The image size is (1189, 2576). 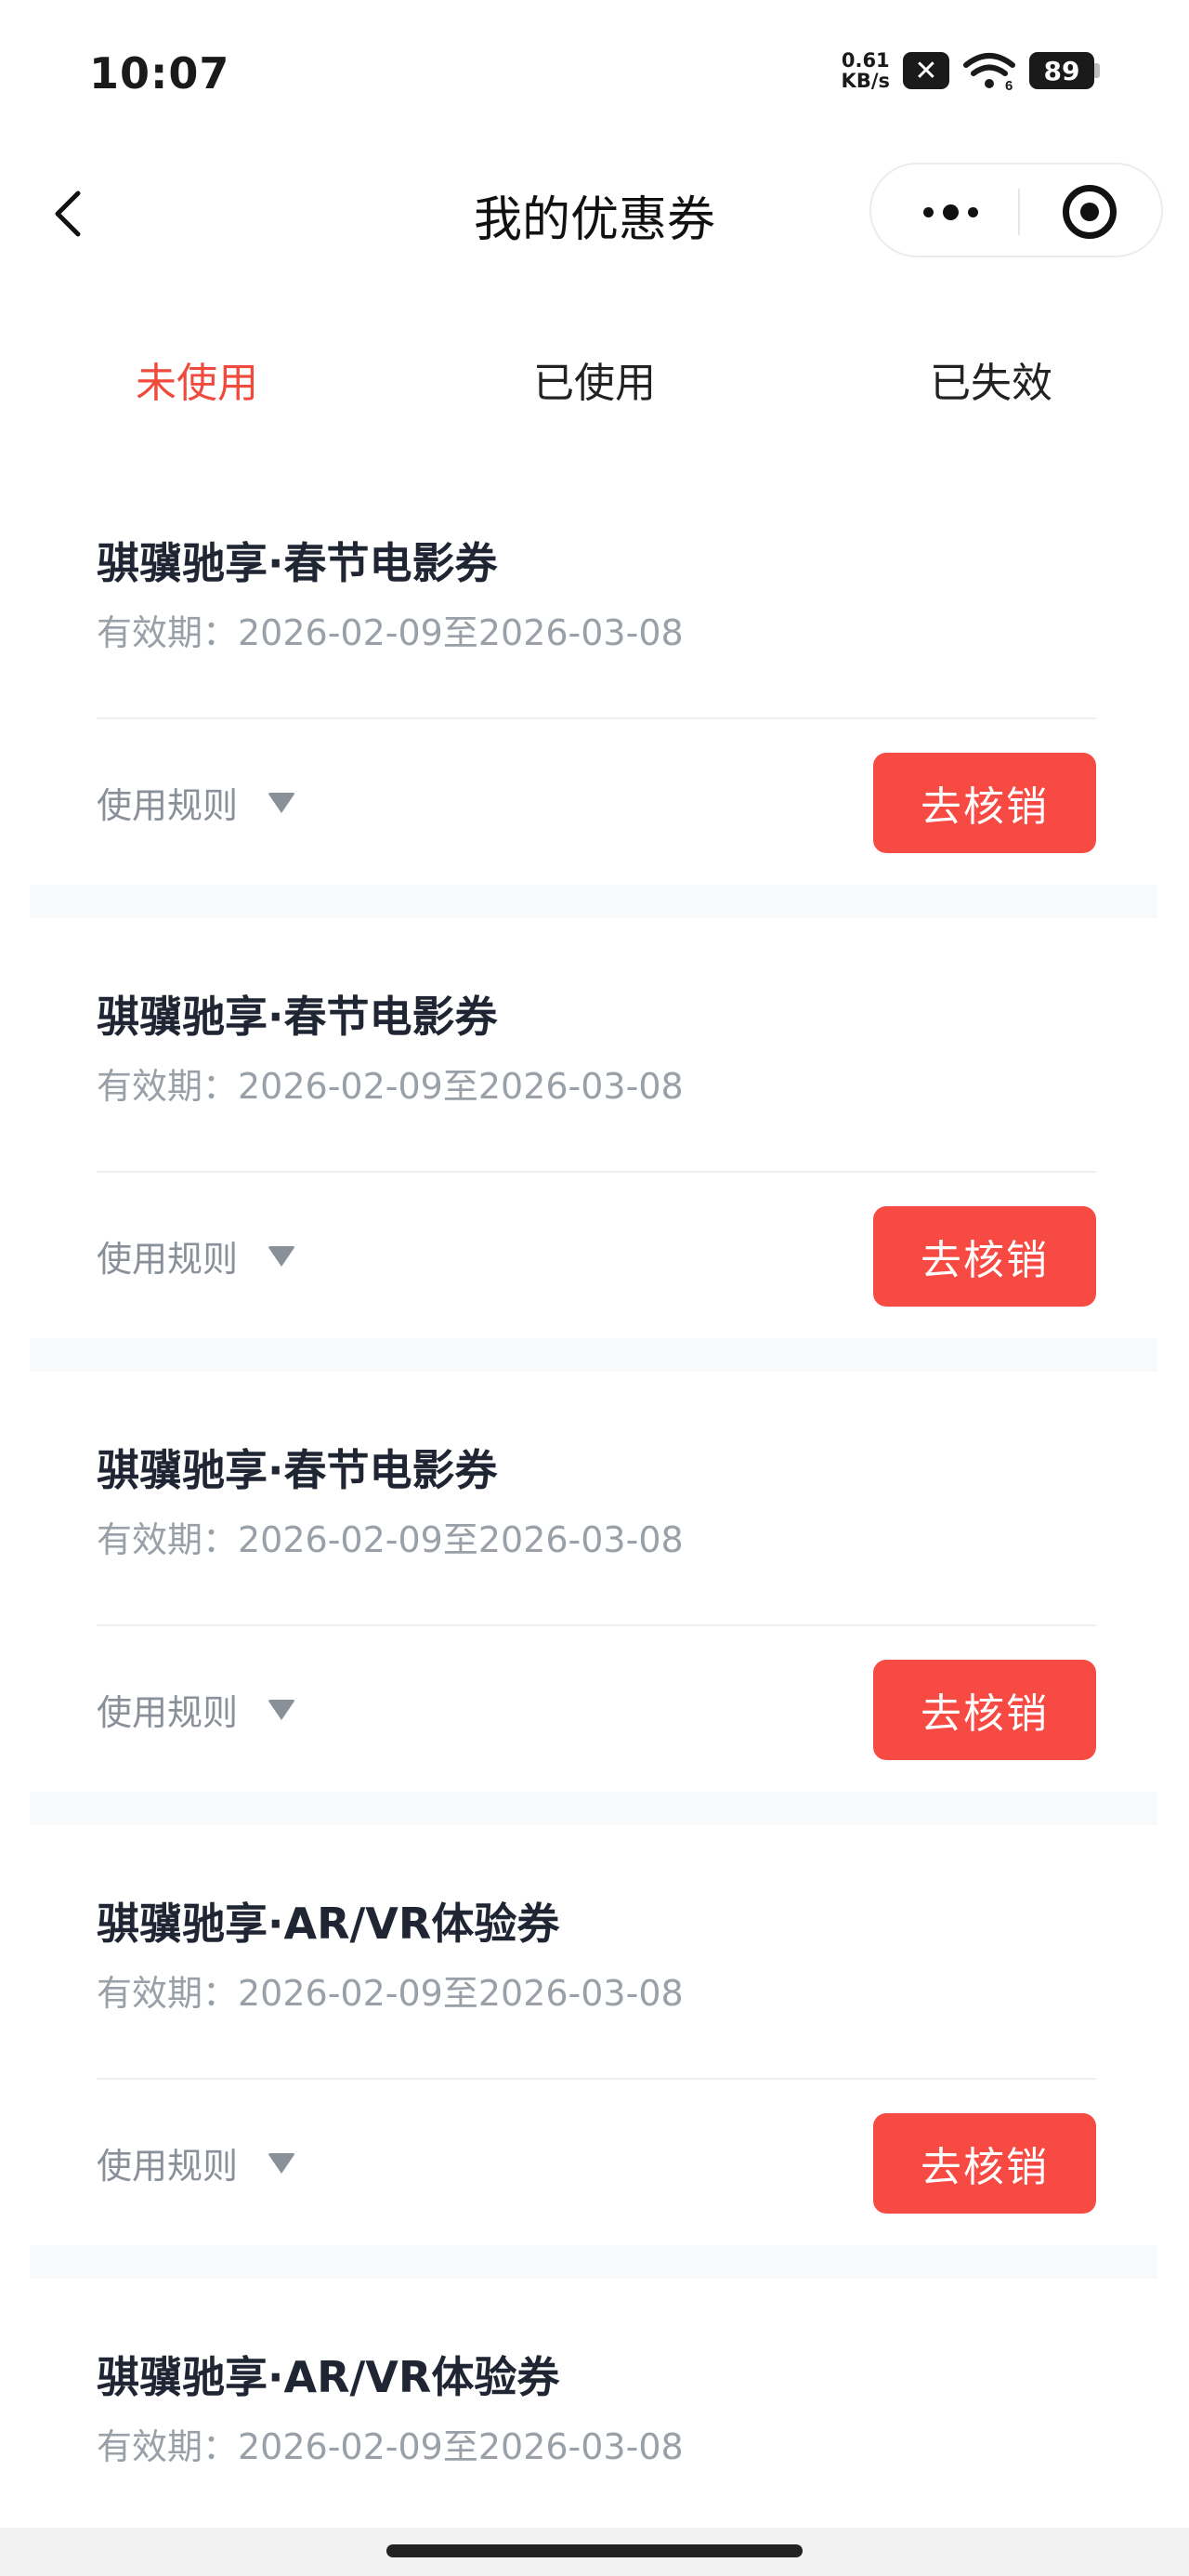 I want to click on nav-bar: 我的优惠券, so click(x=594, y=213).